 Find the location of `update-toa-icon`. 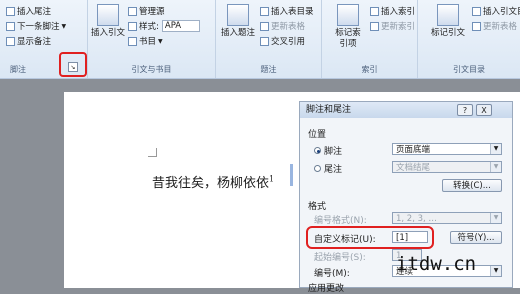

update-toa-icon is located at coordinates (476, 26).